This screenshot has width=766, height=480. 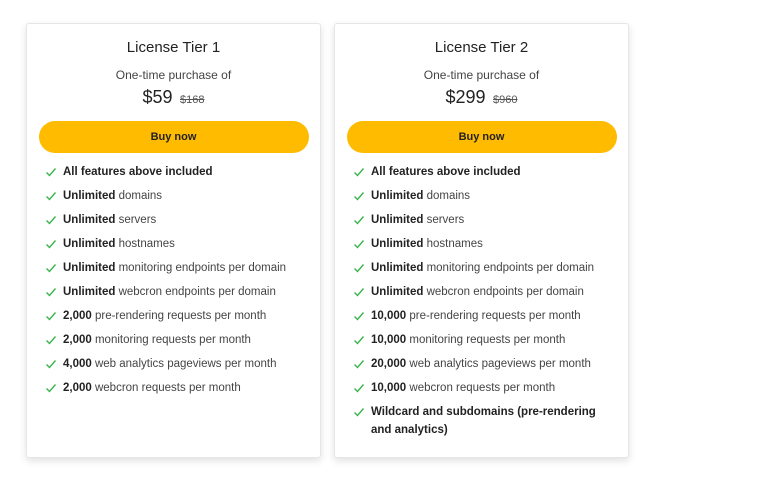 What do you see at coordinates (173, 47) in the screenshot?
I see `tier-title: License Tier 1` at bounding box center [173, 47].